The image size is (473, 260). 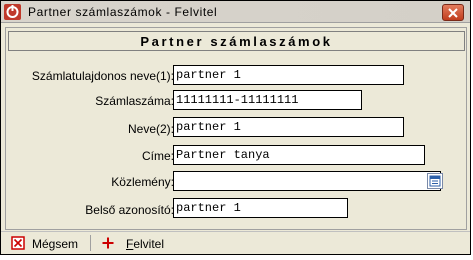 I want to click on bottom-toolbar: Mégsem Felvitel, so click(x=235, y=242).